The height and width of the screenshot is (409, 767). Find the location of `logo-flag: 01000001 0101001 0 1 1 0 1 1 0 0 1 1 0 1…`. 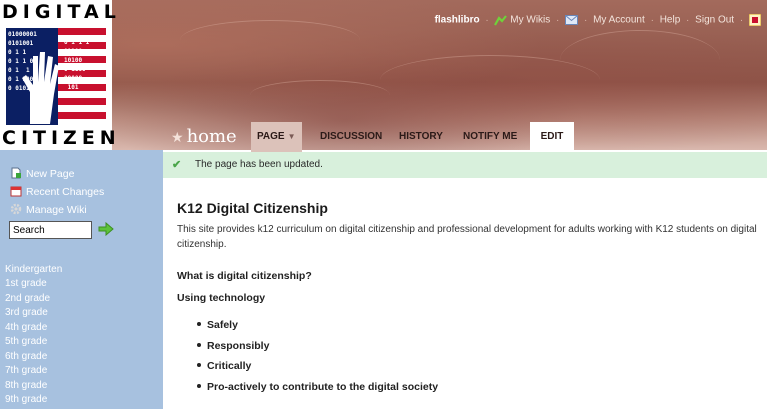

logo-flag: 01000001 0101001 0 1 1 0 1 1 0 0 1 1 0 1… is located at coordinates (56, 76).